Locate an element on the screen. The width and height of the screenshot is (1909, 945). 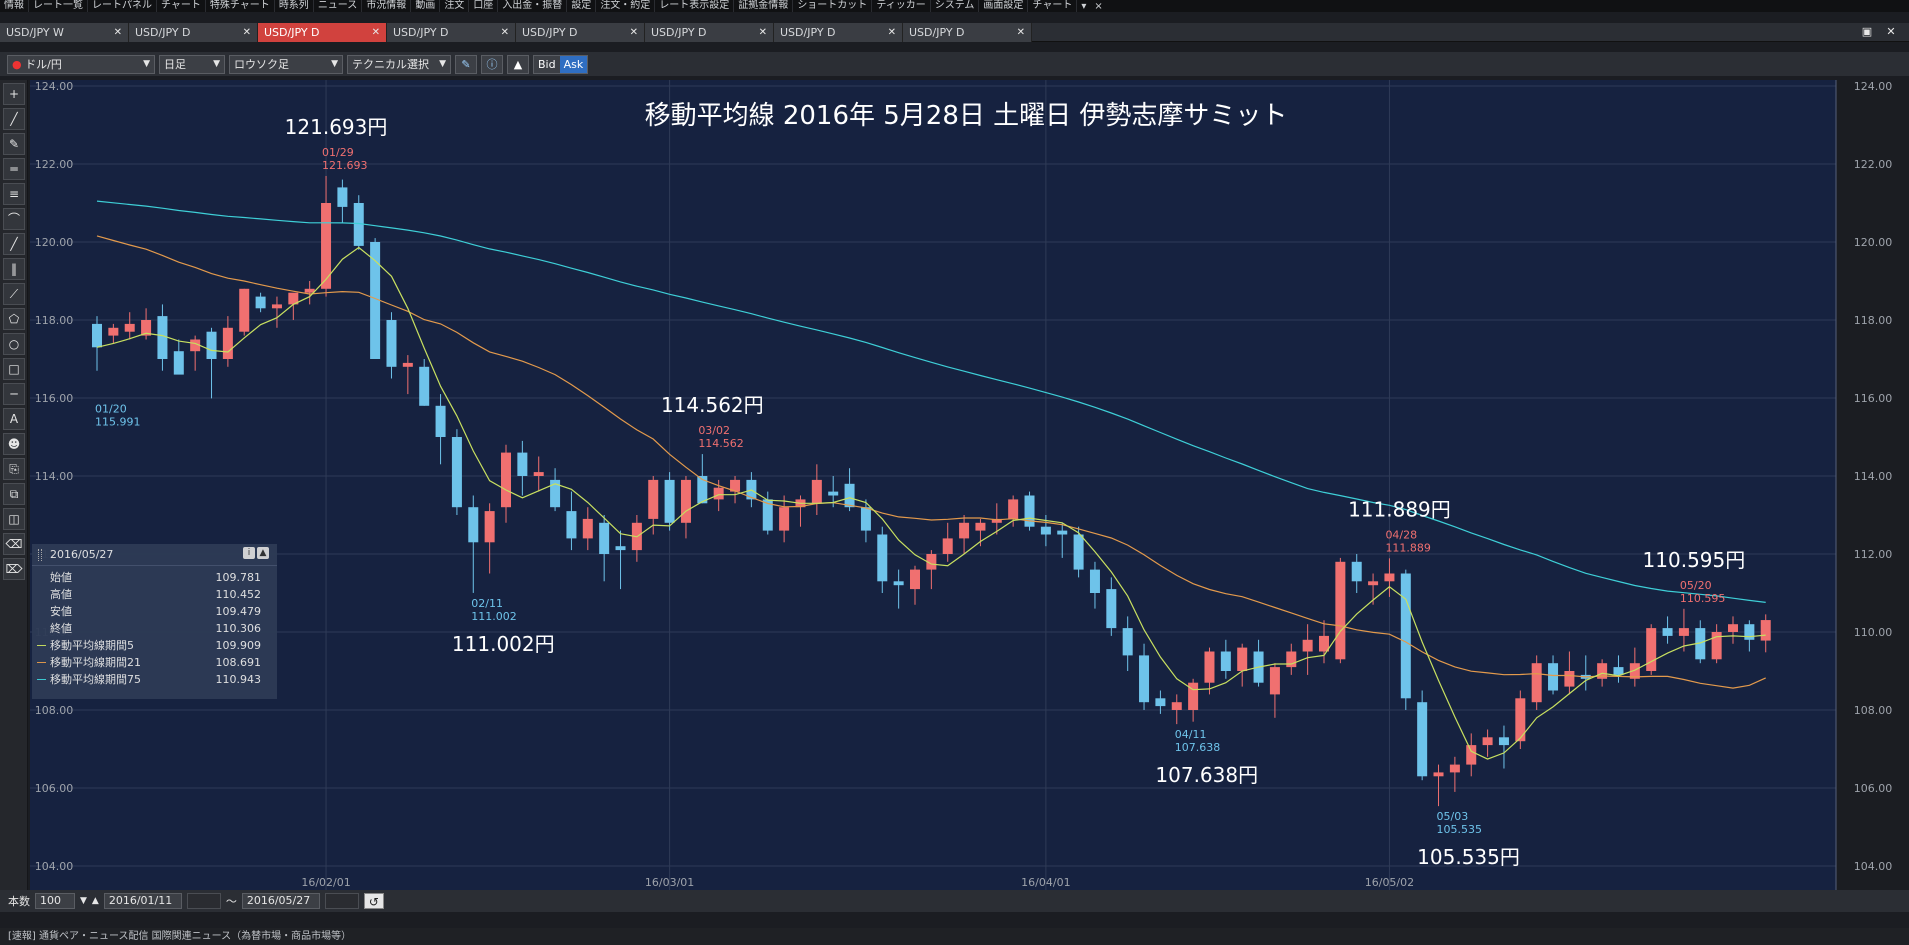
menu-item: 市況情報 is located at coordinates (387, 6).